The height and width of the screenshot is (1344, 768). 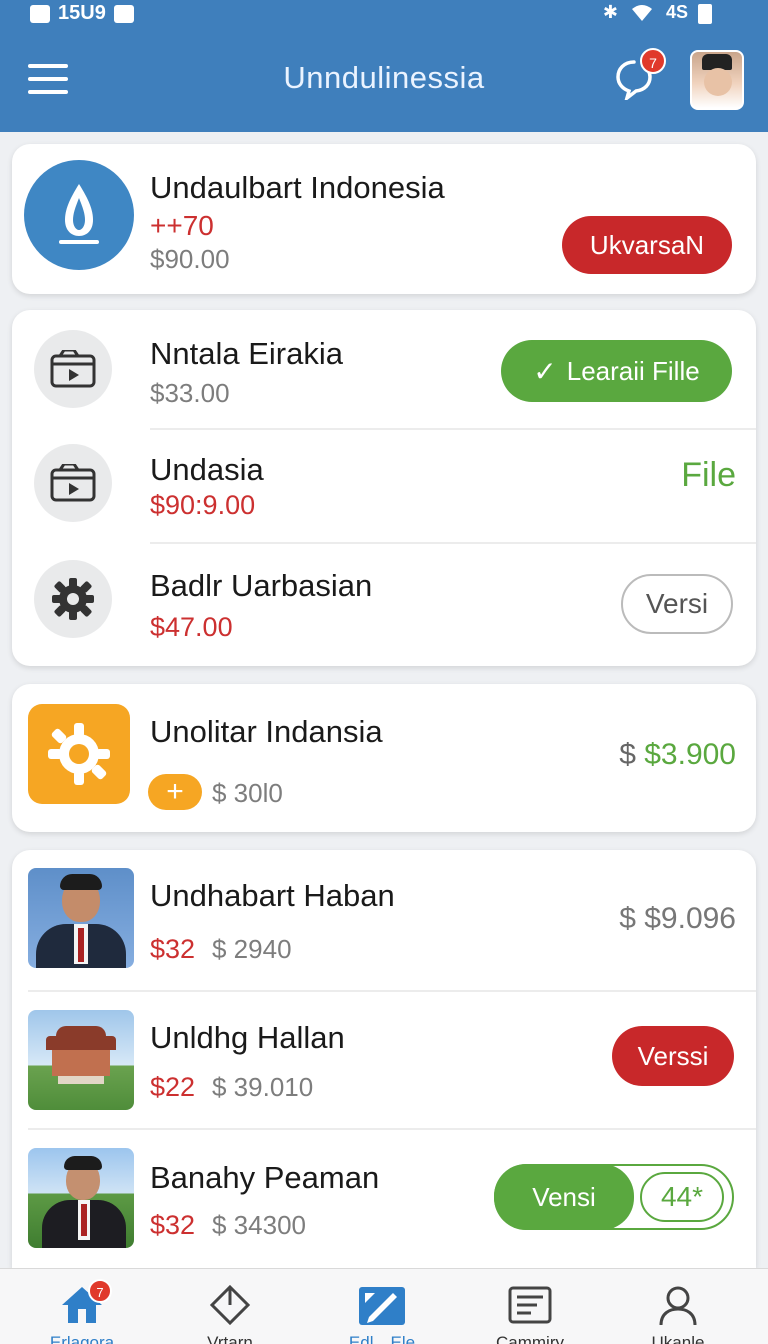 I want to click on nav-label: Edl…Ele, so click(x=382, y=1338).